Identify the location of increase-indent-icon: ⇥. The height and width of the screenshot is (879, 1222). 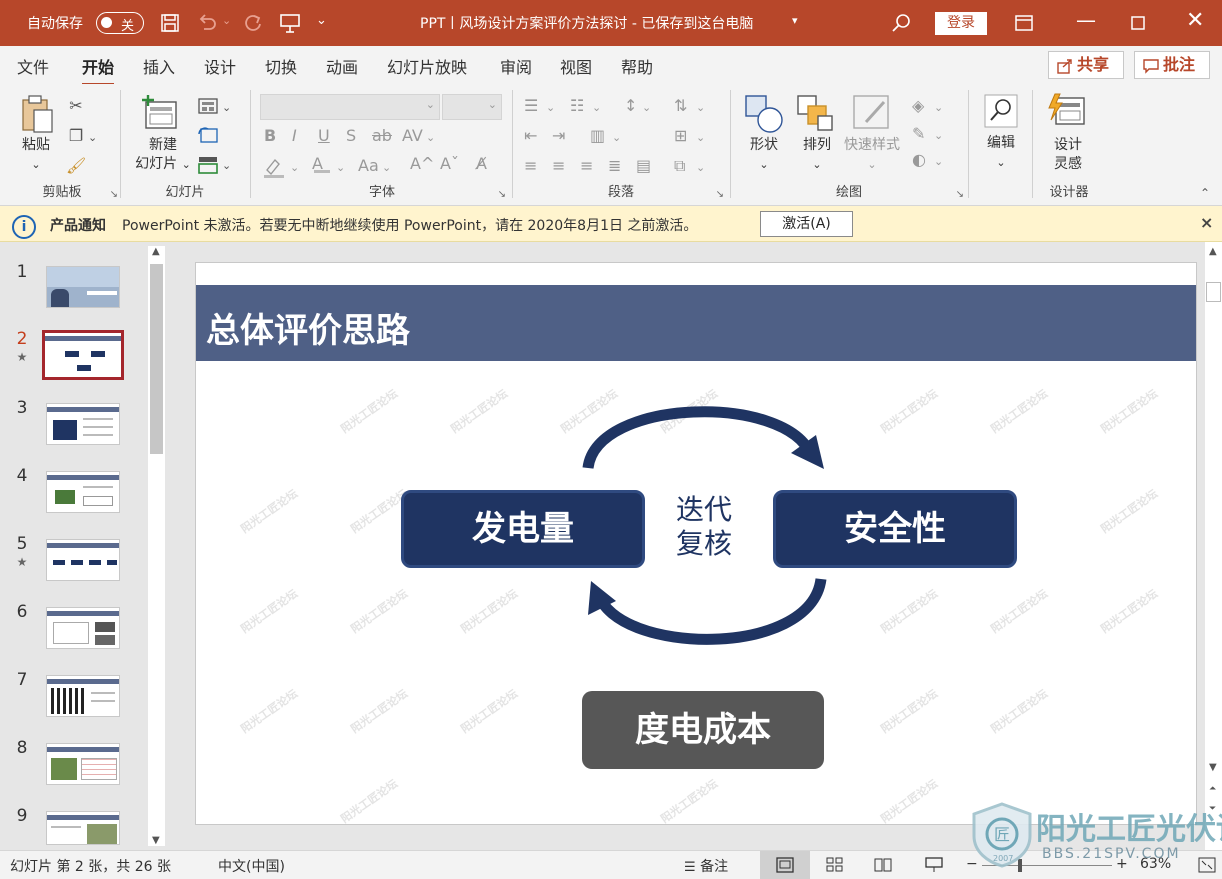
(558, 136).